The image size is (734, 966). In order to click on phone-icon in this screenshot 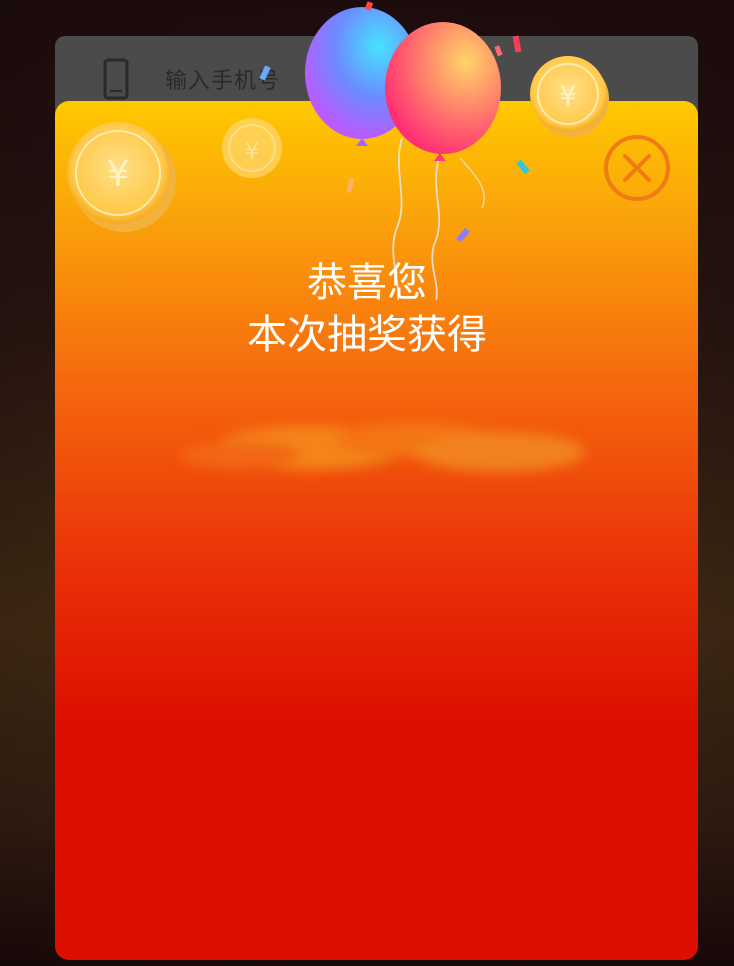, I will do `click(116, 79)`.